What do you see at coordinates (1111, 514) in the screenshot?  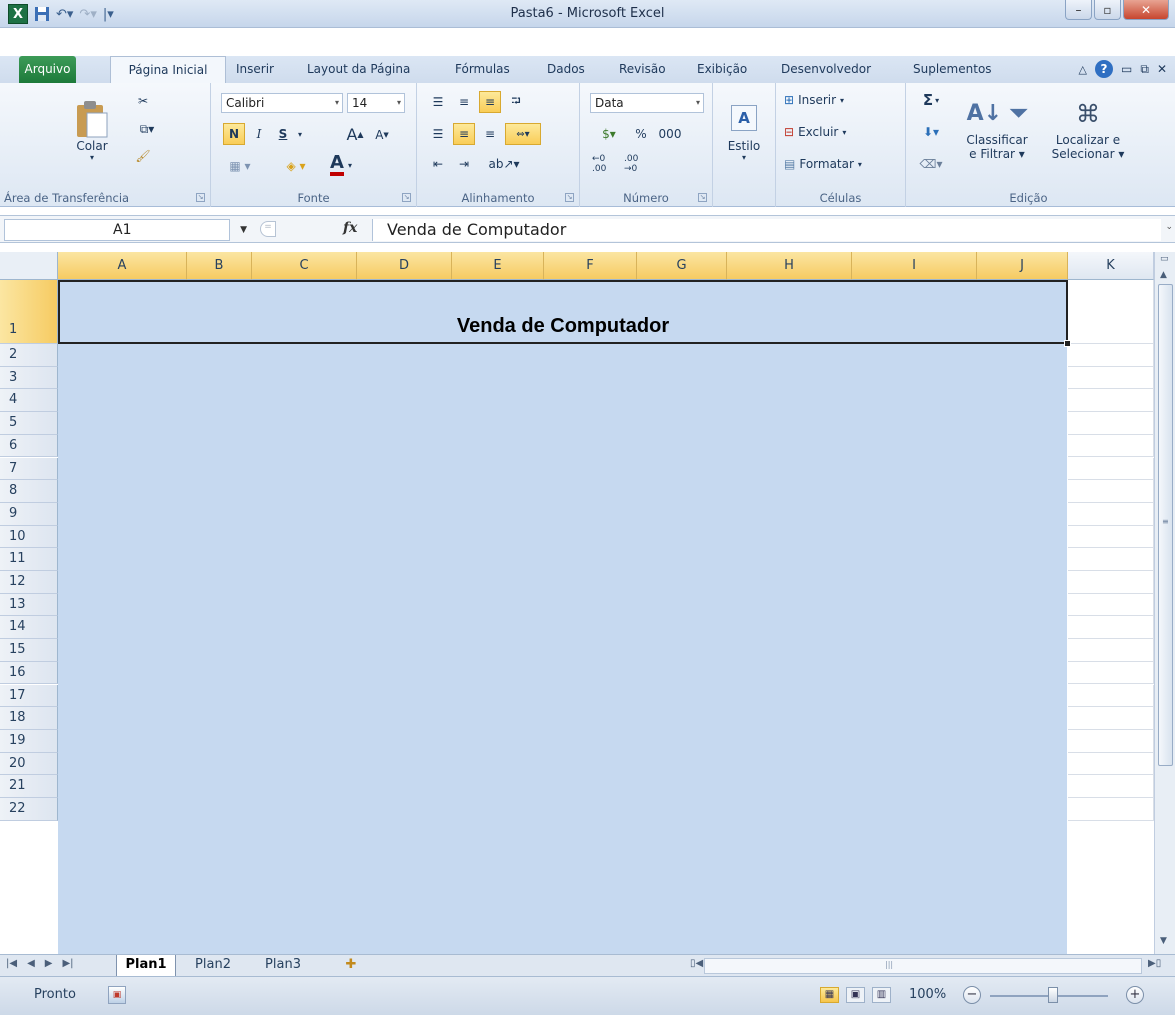 I see `cell-k9` at bounding box center [1111, 514].